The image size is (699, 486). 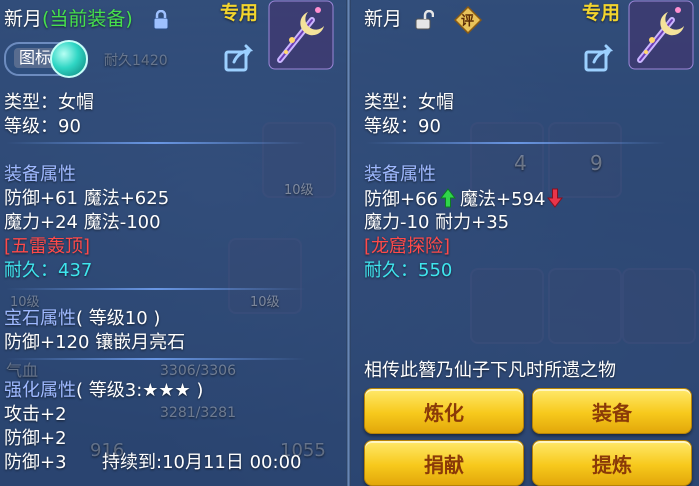 I want to click on evaluate-badge-label: 评, so click(x=468, y=21).